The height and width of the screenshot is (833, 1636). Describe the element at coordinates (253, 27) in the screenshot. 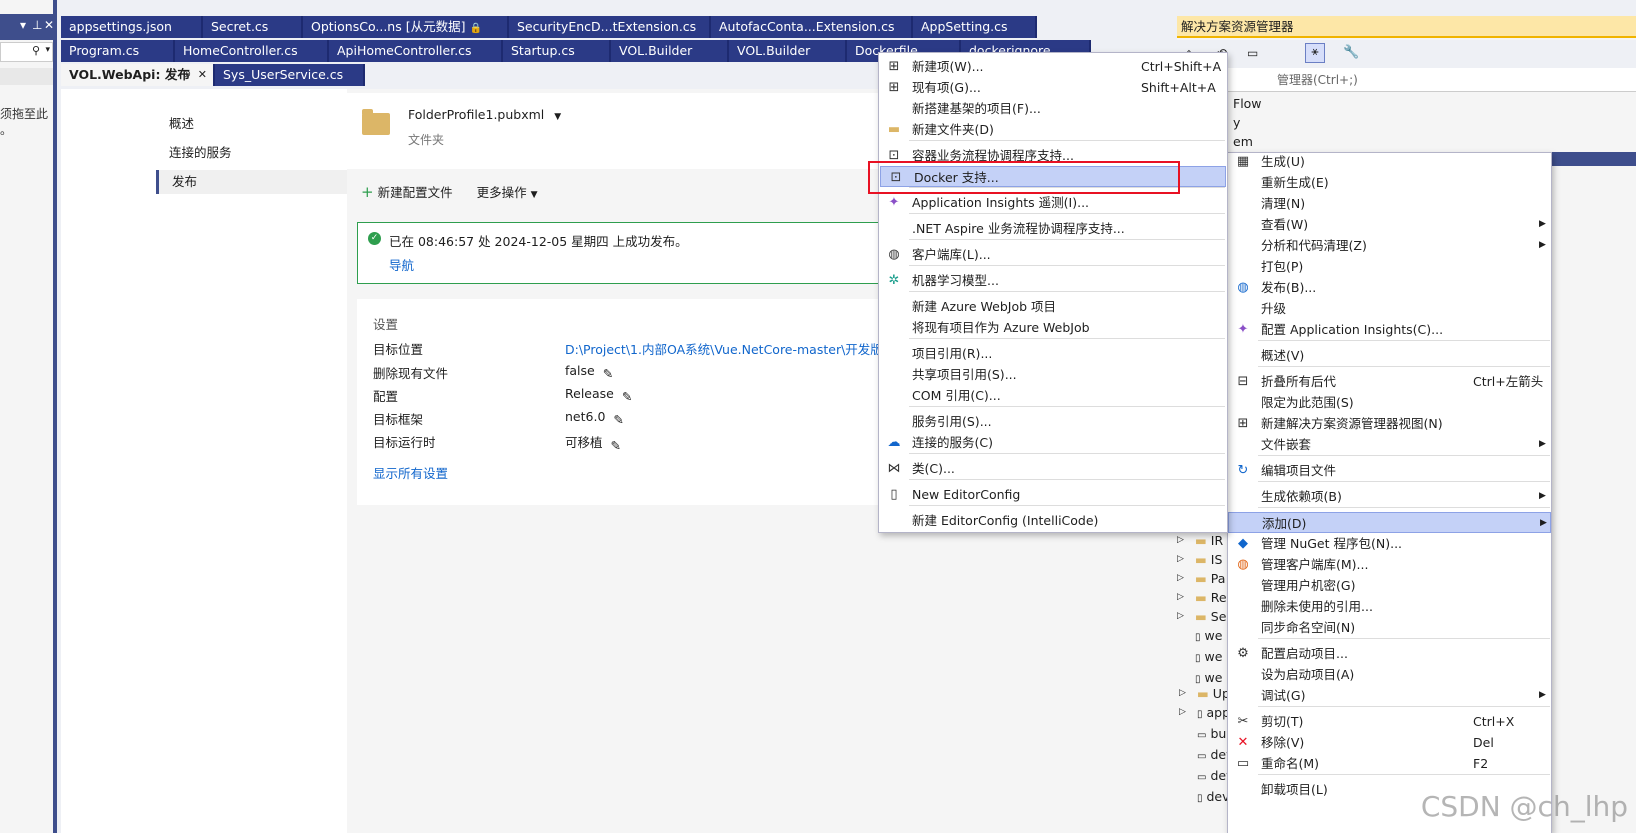

I see `tab-secret: Secret.cs` at that location.